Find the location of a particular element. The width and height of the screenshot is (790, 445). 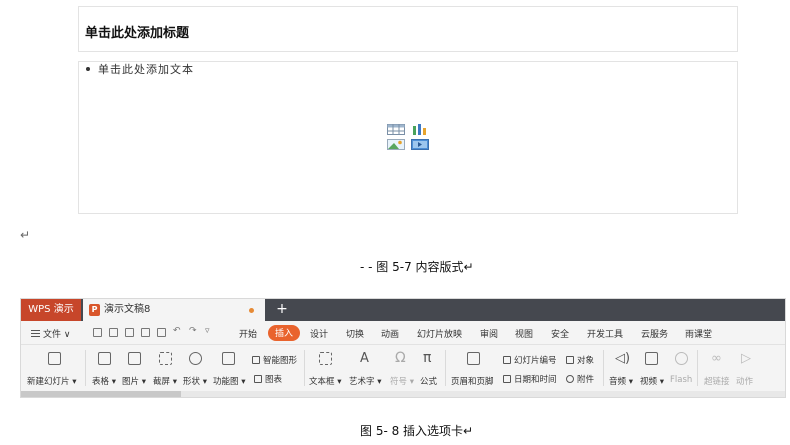

title-bar: WPS 演示 P 演示文稿8 + is located at coordinates (403, 310).